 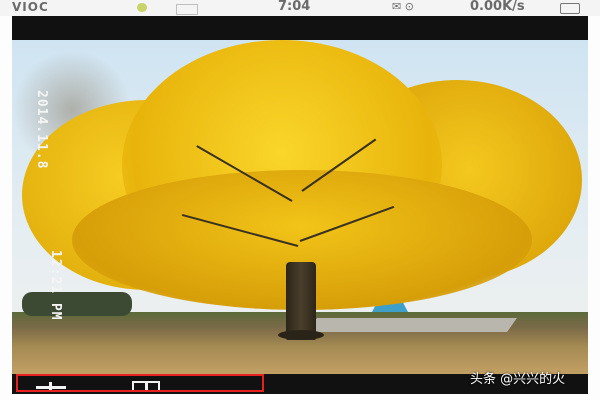 What do you see at coordinates (6, 208) in the screenshot?
I see `left-margin` at bounding box center [6, 208].